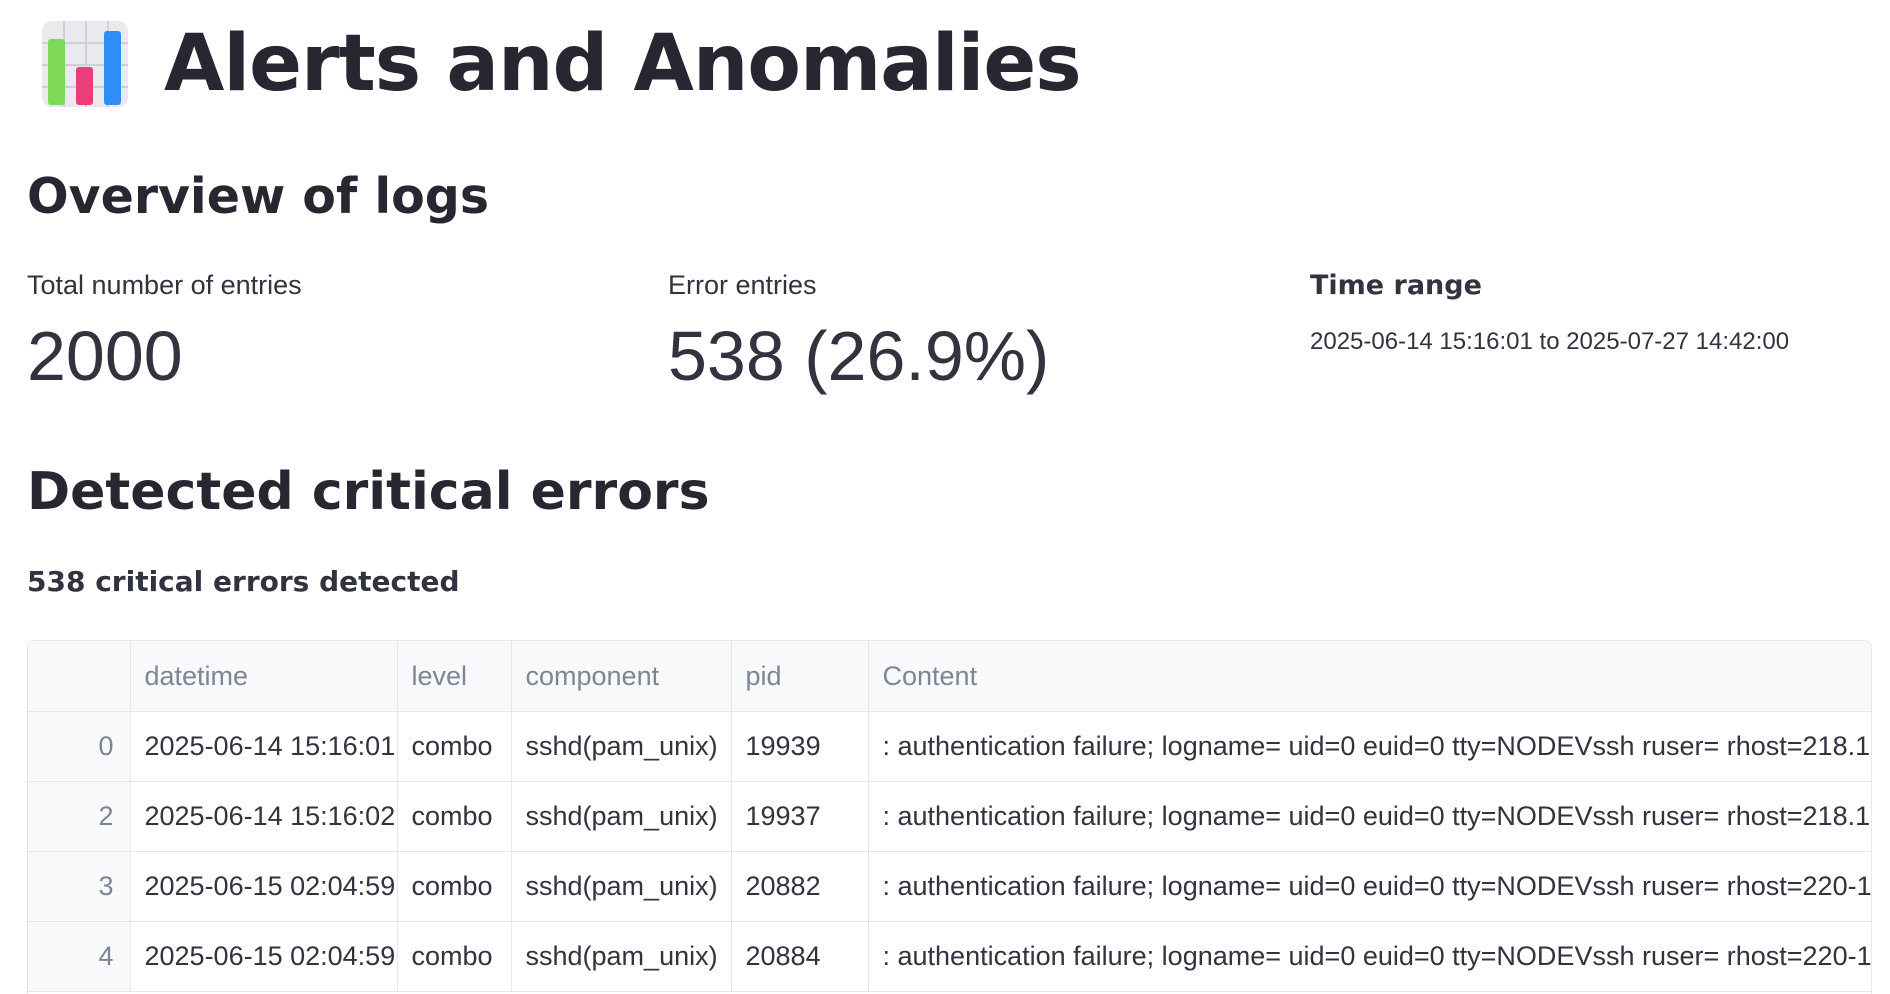 The image size is (1890, 994). Describe the element at coordinates (264, 676) in the screenshot. I see `column-header-datetime: datetime` at that location.